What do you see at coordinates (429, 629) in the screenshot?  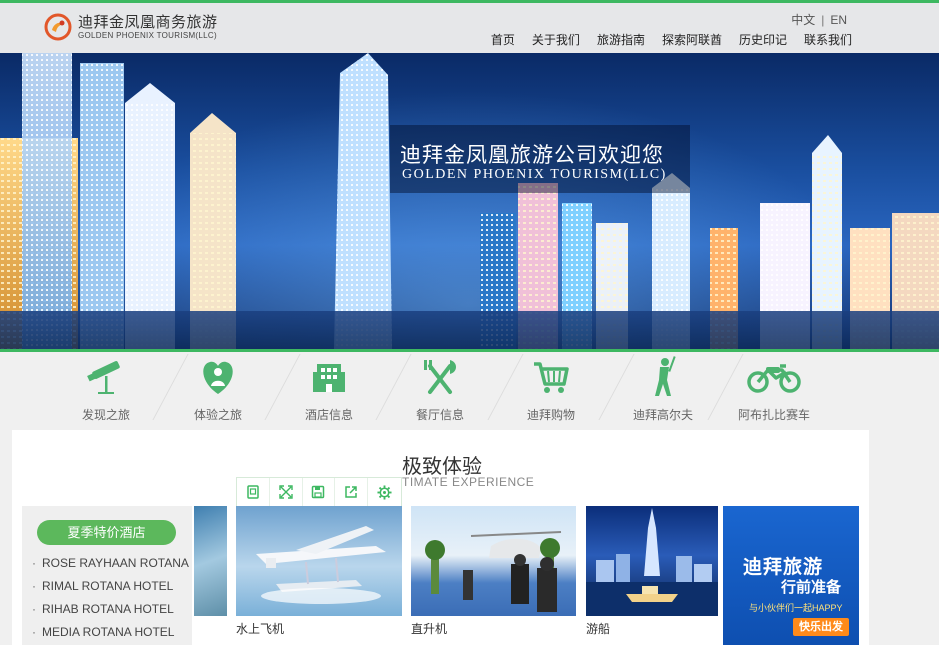 I see `card-caption: 直升机` at bounding box center [429, 629].